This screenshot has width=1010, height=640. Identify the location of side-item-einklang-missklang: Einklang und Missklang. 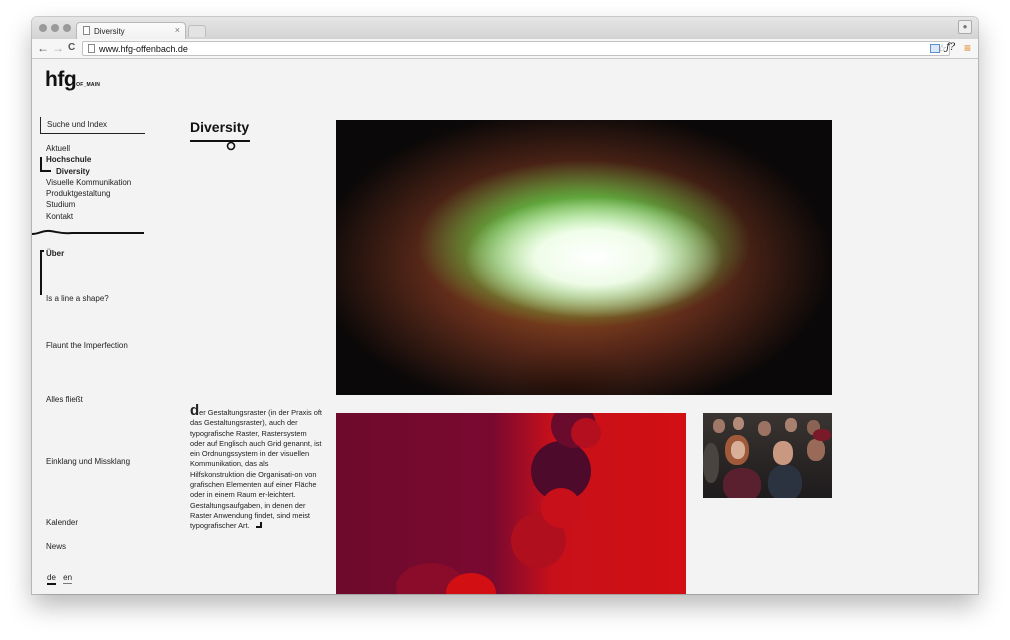
(88, 461).